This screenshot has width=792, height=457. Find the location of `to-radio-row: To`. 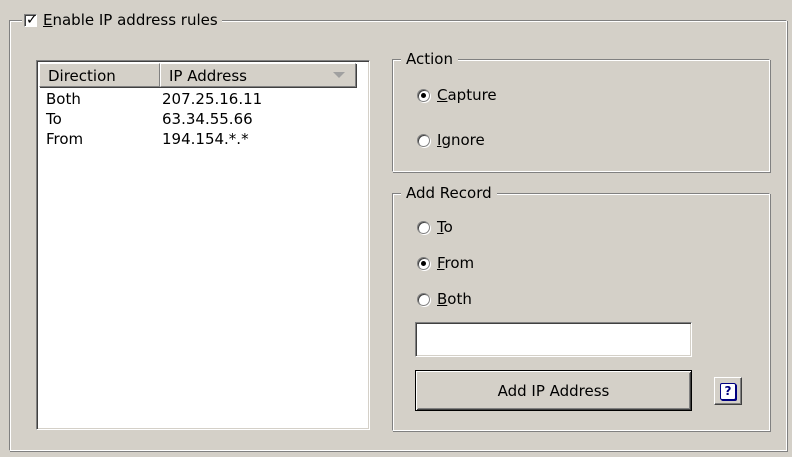

to-radio-row: To is located at coordinates (435, 227).